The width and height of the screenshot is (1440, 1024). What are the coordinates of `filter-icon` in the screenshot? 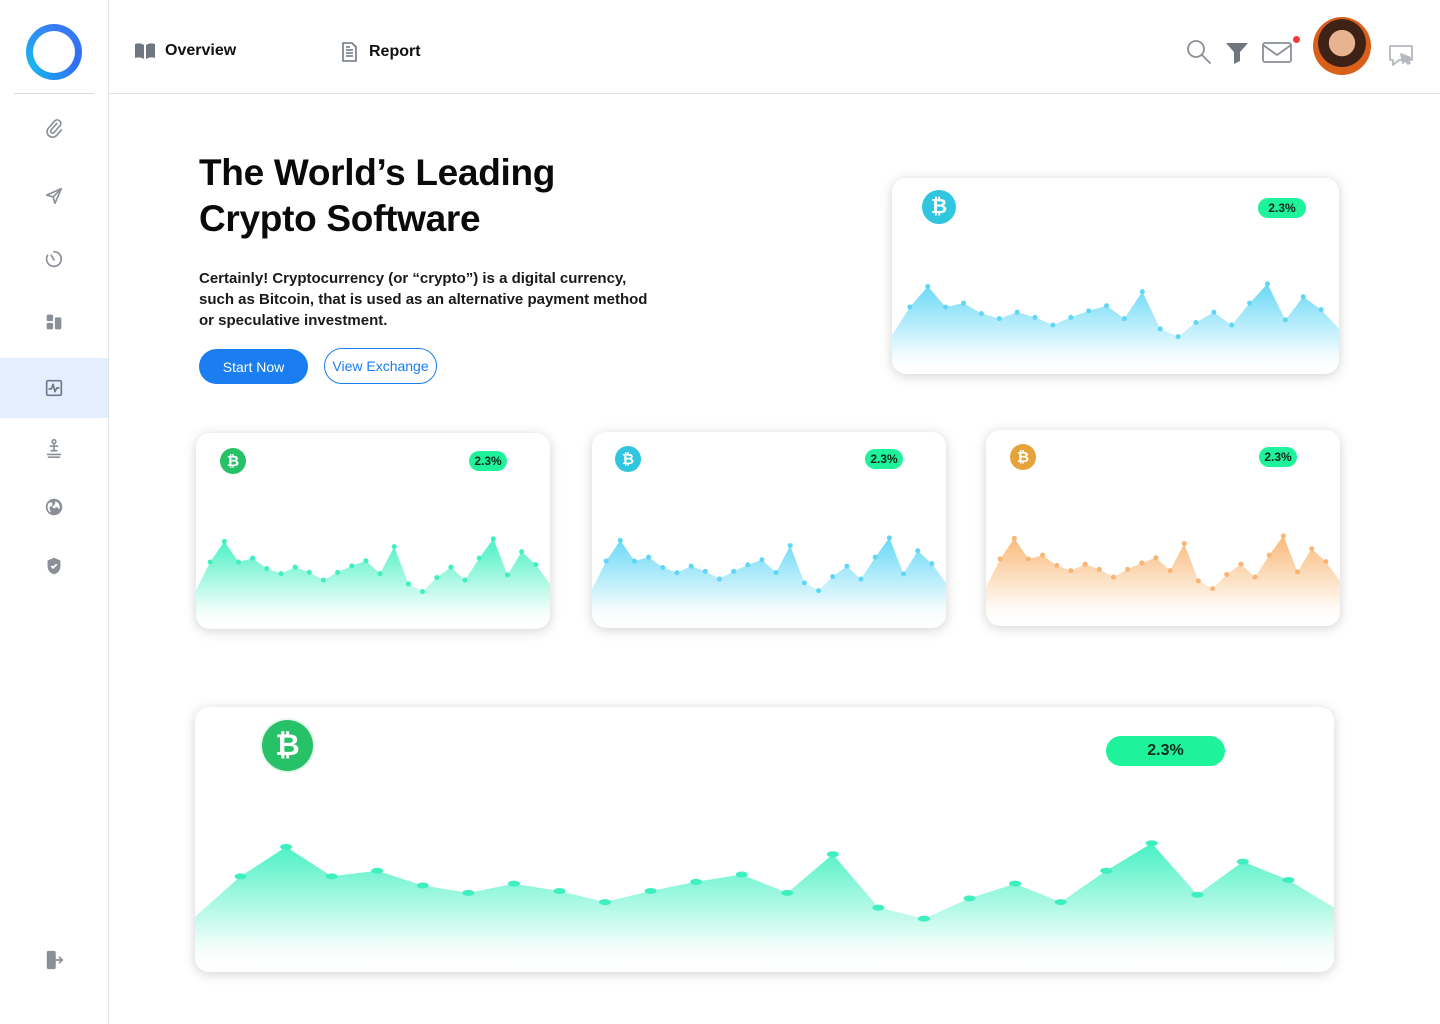 It's located at (1237, 52).